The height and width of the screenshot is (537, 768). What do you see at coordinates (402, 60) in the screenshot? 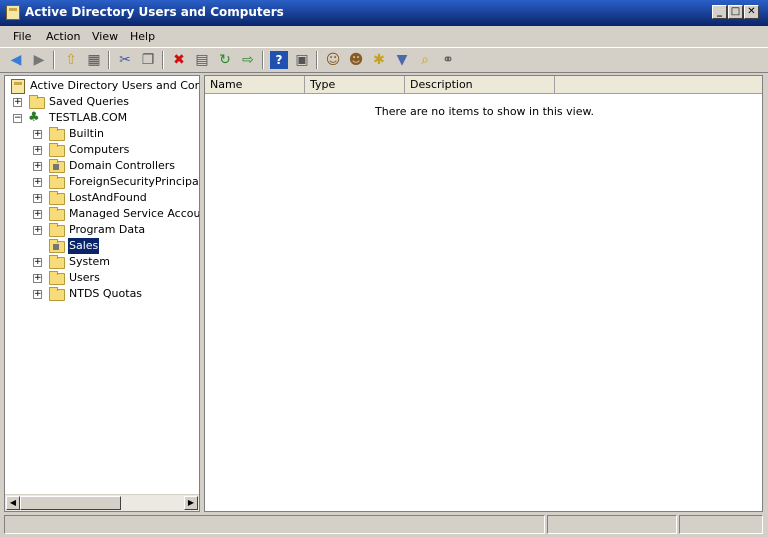
I see `filter-icon: ▼` at bounding box center [402, 60].